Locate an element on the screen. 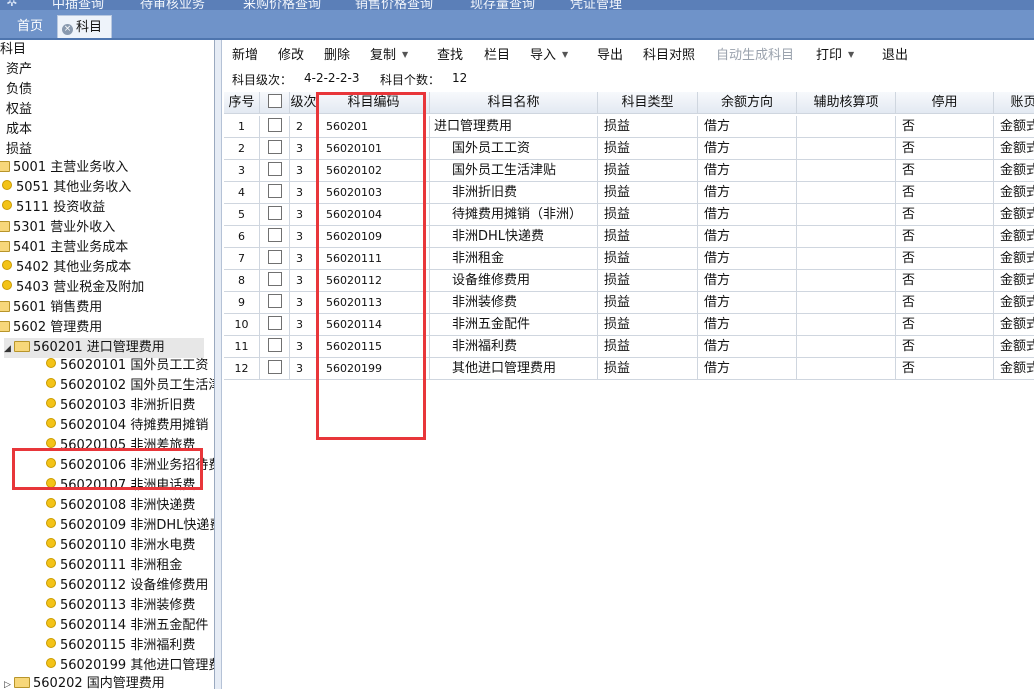  cell-col-name: 国外员工工资 is located at coordinates (514, 149).